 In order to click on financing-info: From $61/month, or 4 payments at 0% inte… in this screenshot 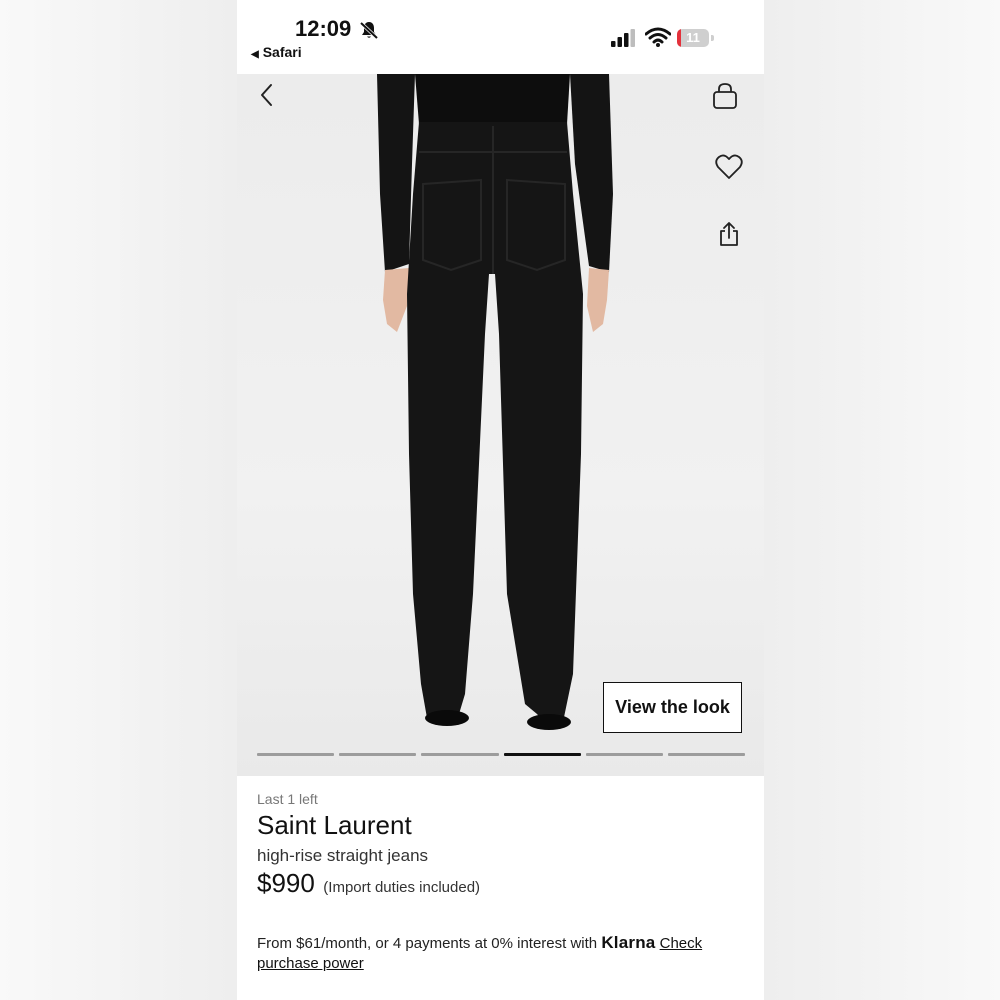, I will do `click(502, 953)`.